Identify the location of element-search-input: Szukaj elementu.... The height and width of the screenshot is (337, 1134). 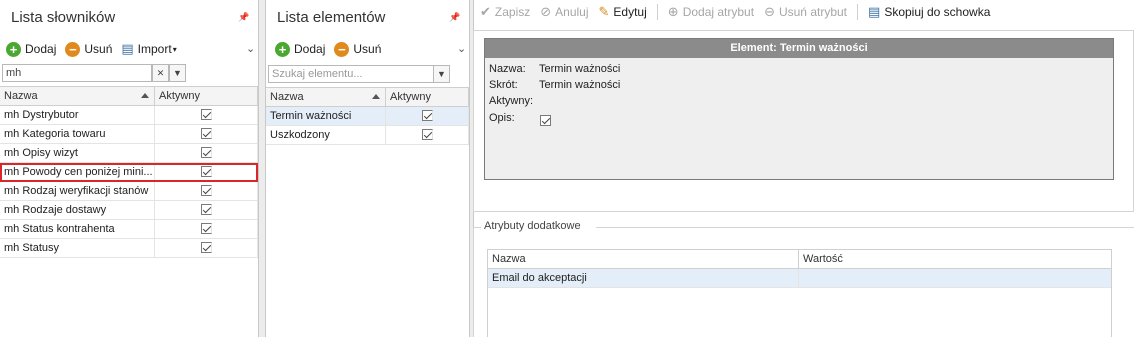
(351, 74).